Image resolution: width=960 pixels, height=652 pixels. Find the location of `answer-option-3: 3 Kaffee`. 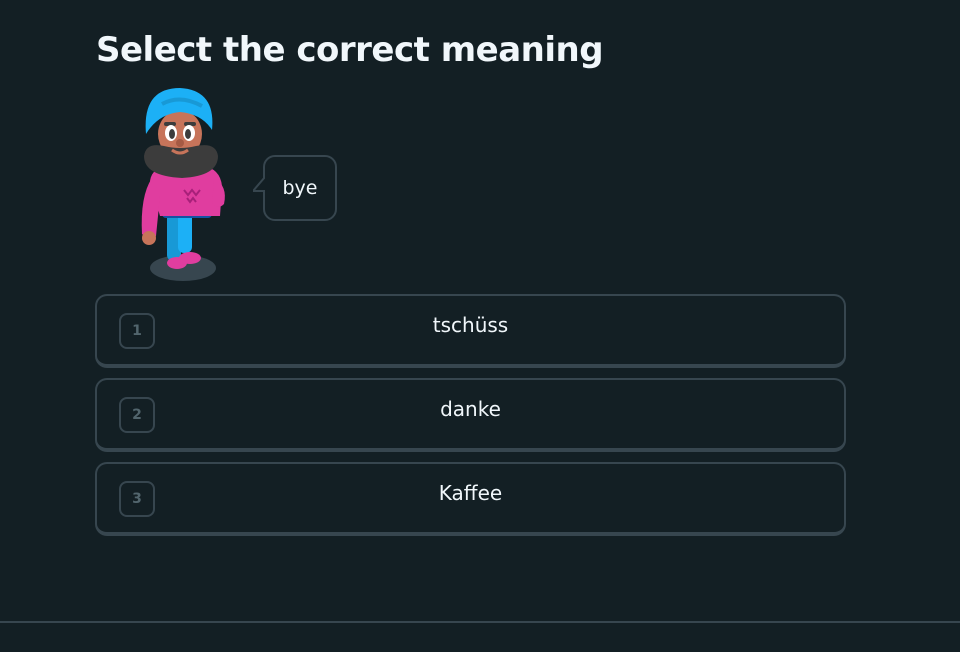

answer-option-3: 3 Kaffee is located at coordinates (470, 499).